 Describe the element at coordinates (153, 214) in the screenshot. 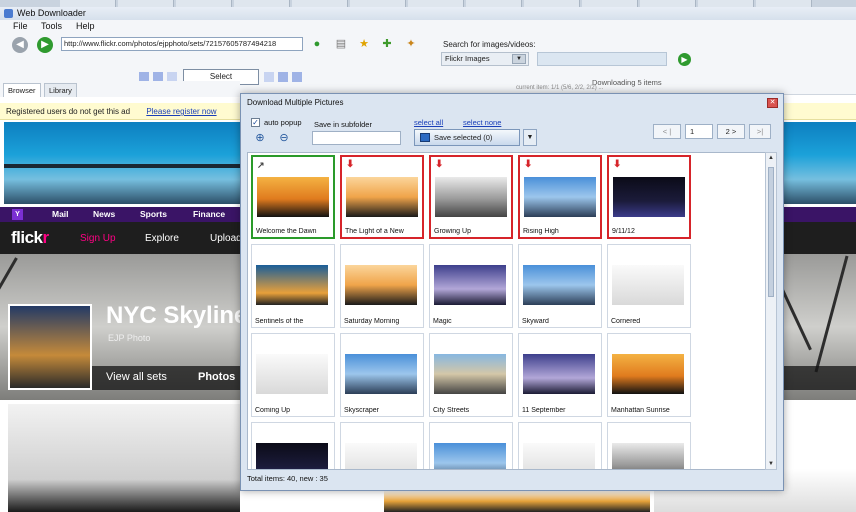

I see `yahoo-nav-sports: Sports` at that location.